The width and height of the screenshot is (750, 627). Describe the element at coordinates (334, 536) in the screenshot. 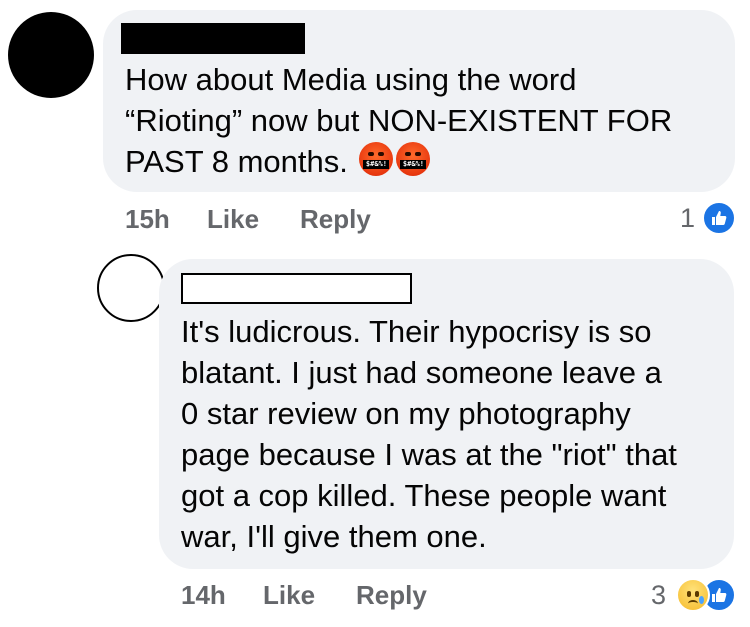

I see `reply-text-line: war, I'll give them one.` at that location.